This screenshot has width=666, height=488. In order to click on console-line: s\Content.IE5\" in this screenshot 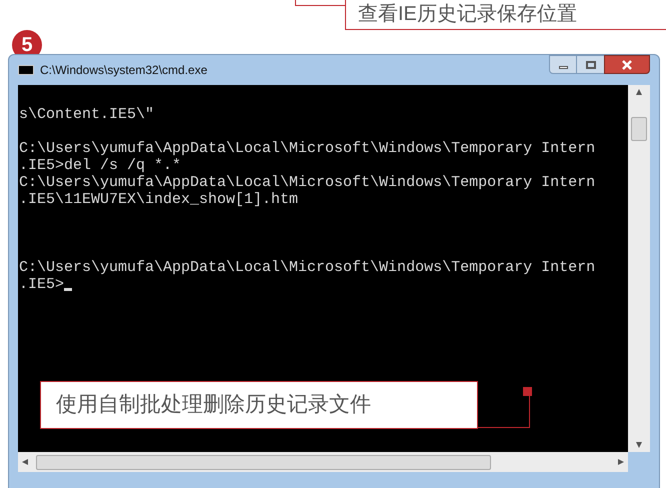, I will do `click(86, 114)`.